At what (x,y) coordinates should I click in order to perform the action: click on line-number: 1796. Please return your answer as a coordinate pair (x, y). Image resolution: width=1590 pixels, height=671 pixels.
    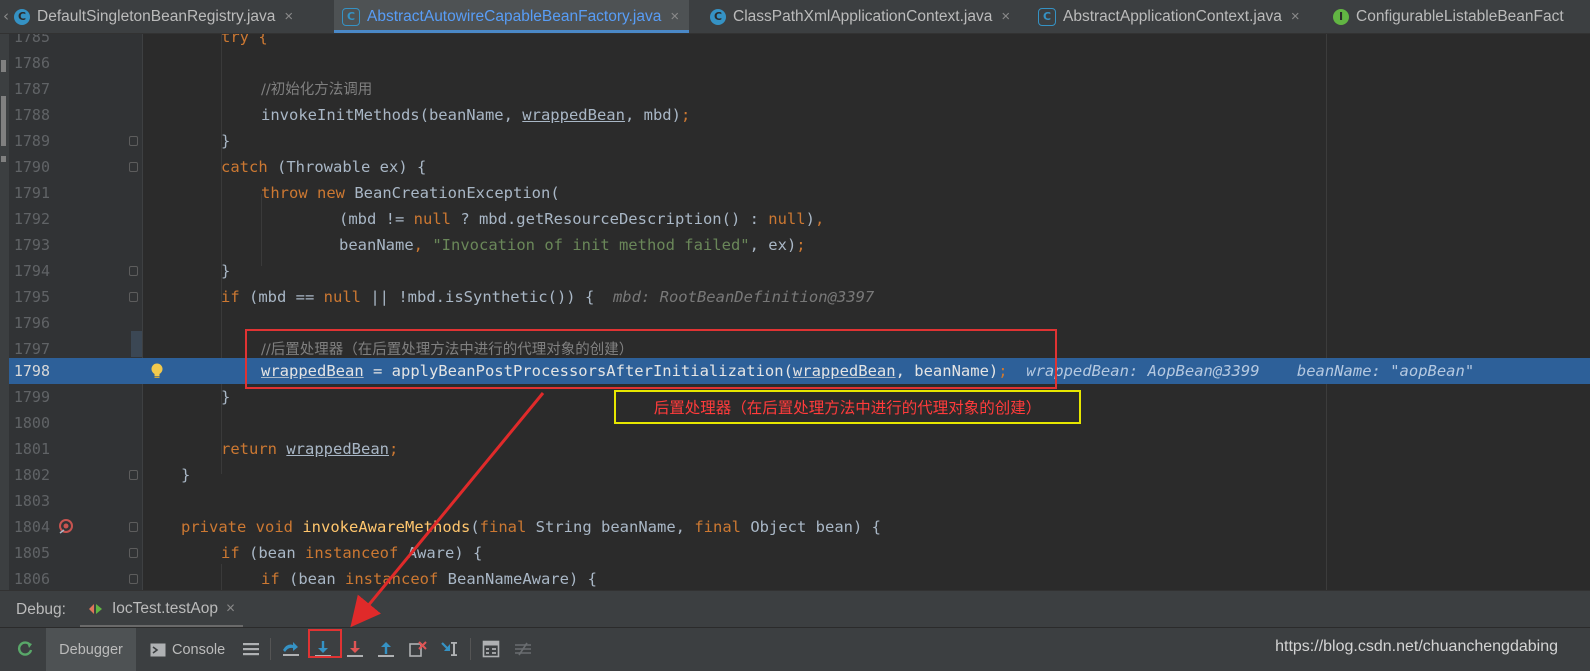
    Looking at the image, I should click on (31, 323).